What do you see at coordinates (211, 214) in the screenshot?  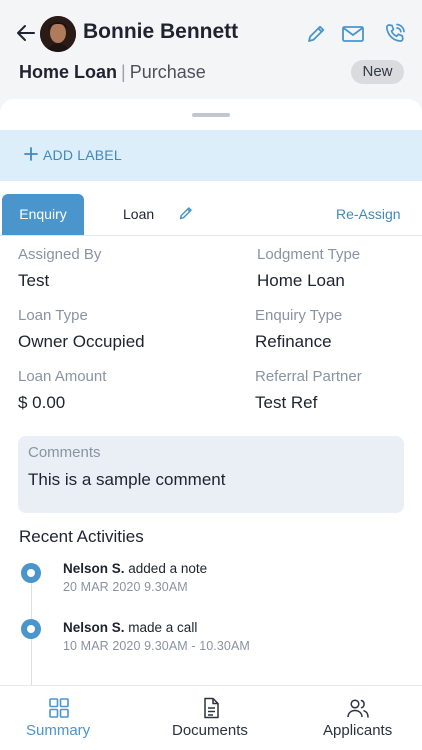 I see `tab-bar: Enquiry Loan Re-Assign` at bounding box center [211, 214].